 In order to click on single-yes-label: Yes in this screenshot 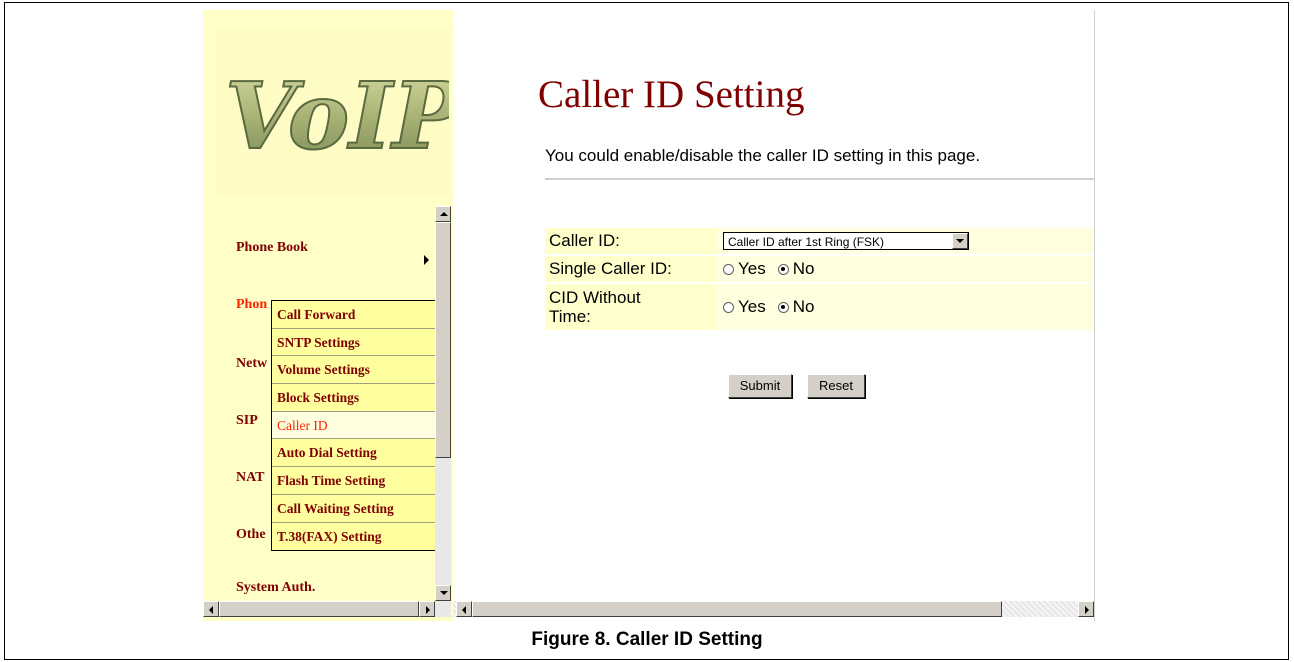, I will do `click(752, 268)`.